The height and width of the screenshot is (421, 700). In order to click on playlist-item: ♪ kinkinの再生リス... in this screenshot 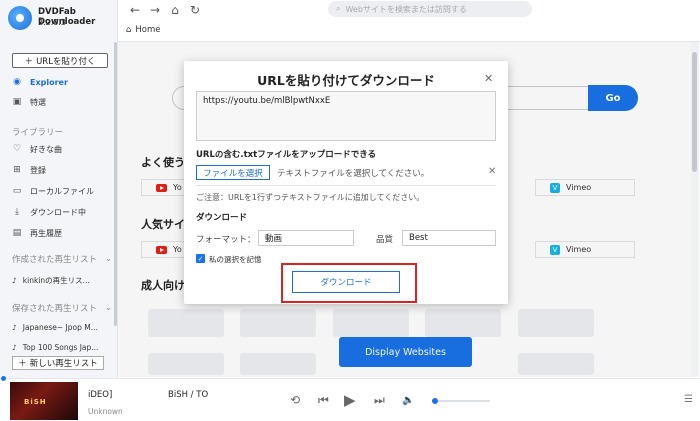, I will do `click(62, 280)`.